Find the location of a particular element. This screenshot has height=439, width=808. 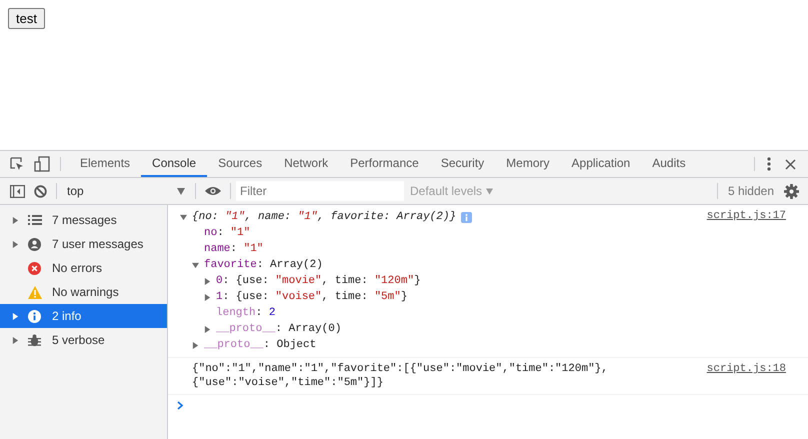

devtools-tab: Performance is located at coordinates (384, 164).